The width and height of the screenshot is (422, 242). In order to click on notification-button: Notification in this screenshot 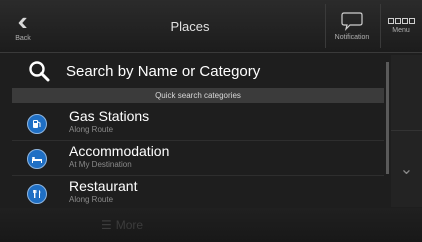, I will do `click(351, 26)`.